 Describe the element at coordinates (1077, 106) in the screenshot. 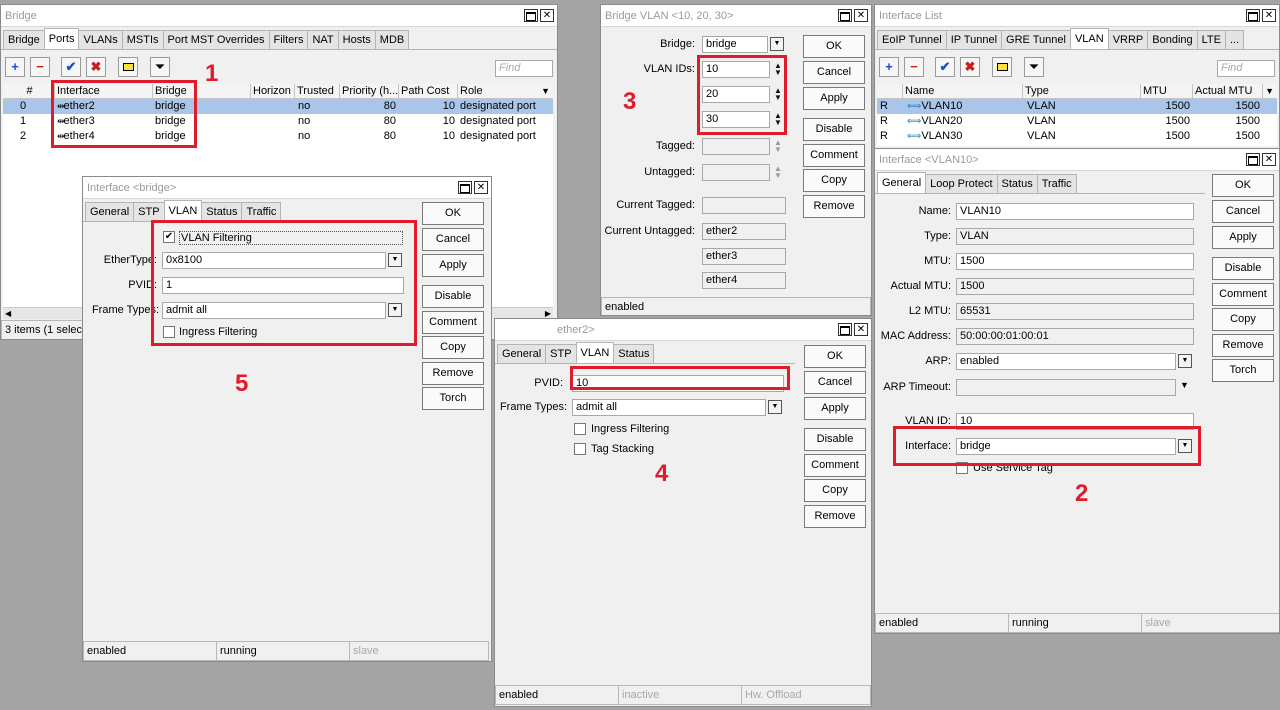

I see `table-row: R ⟺VLAN10 VLAN 1500 1500` at that location.